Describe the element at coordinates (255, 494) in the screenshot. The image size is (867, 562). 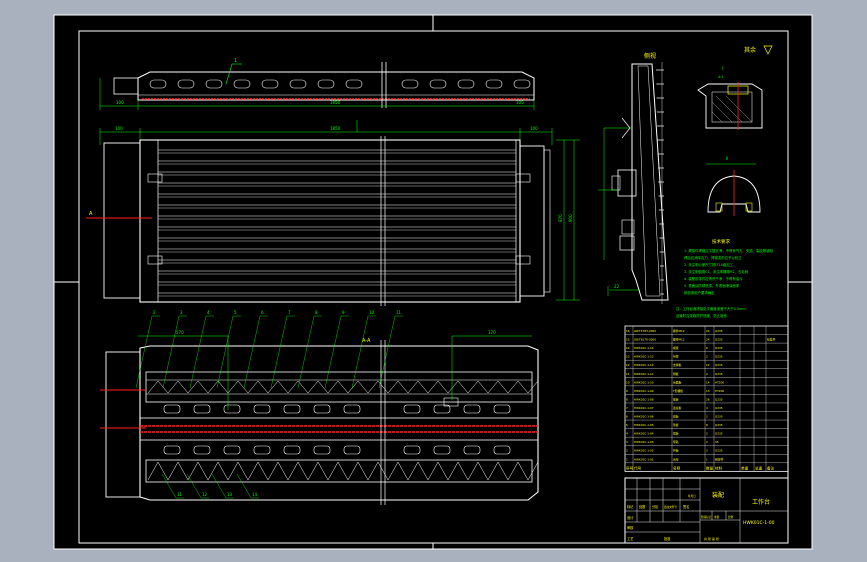
I see `callout-label: 14` at that location.